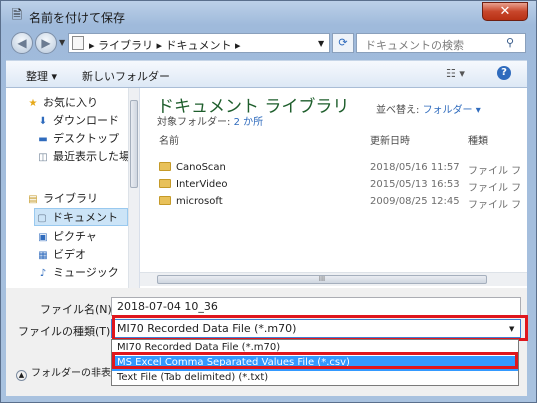 The width and height of the screenshot is (537, 403). What do you see at coordinates (21, 375) in the screenshot?
I see `collapse-up-icon: ▲` at bounding box center [21, 375].